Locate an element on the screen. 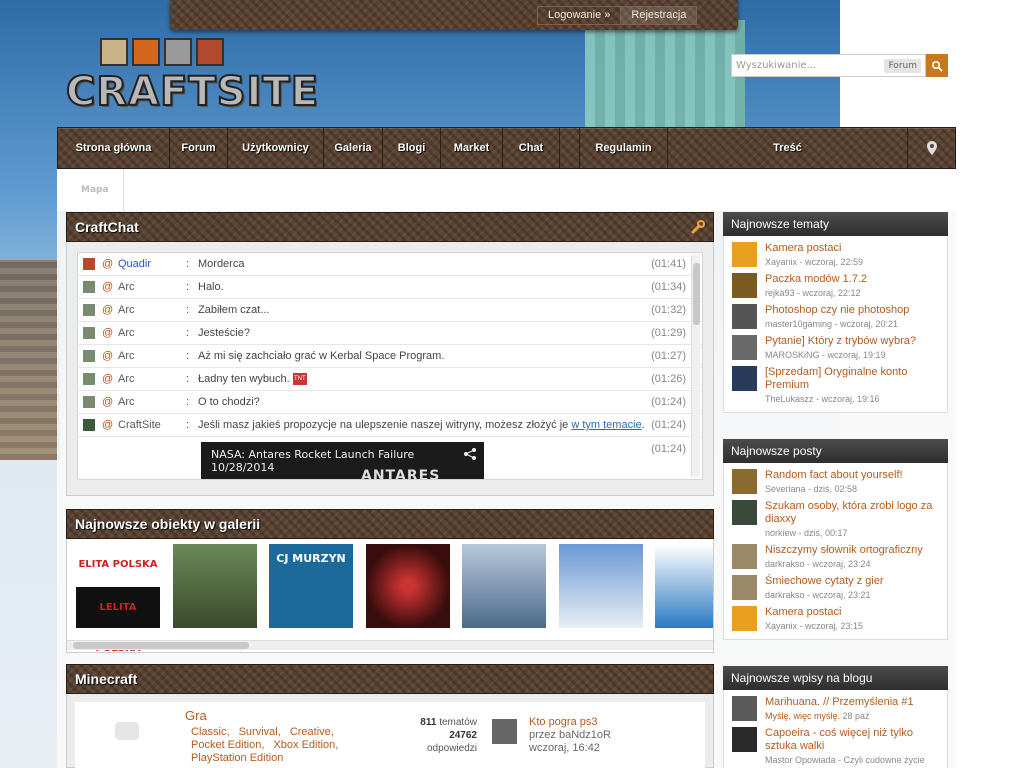 The image size is (1024, 768). search-button is located at coordinates (937, 65).